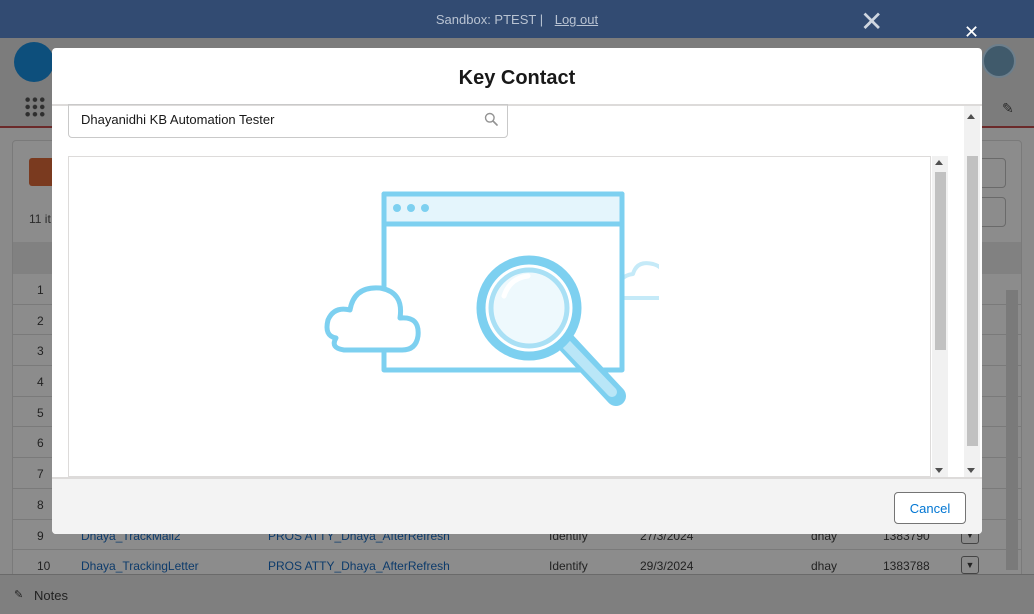 Image resolution: width=1034 pixels, height=614 pixels. Describe the element at coordinates (40, 412) in the screenshot. I see `row-number: 5` at that location.